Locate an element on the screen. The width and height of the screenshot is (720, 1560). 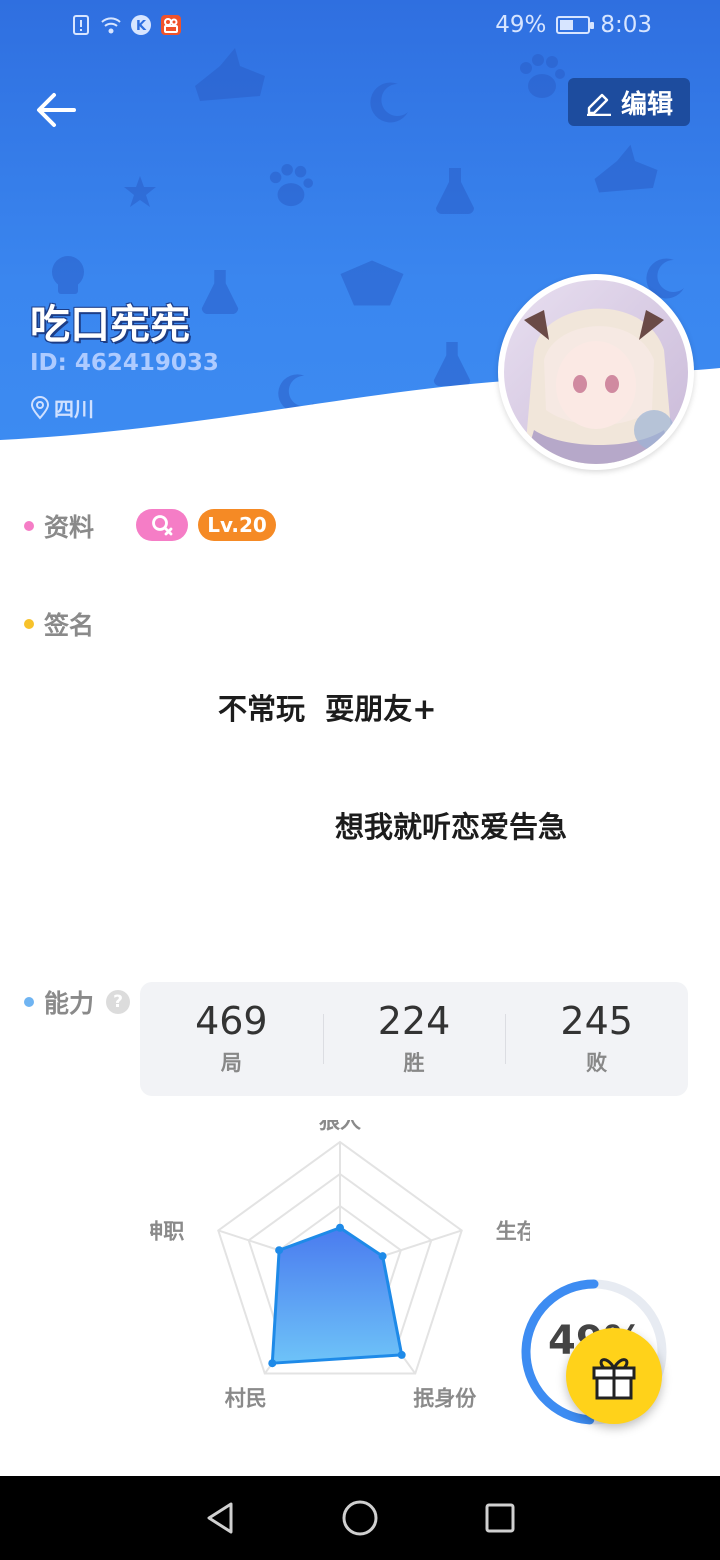
stat-value: 224 is located at coordinates (414, 1021).